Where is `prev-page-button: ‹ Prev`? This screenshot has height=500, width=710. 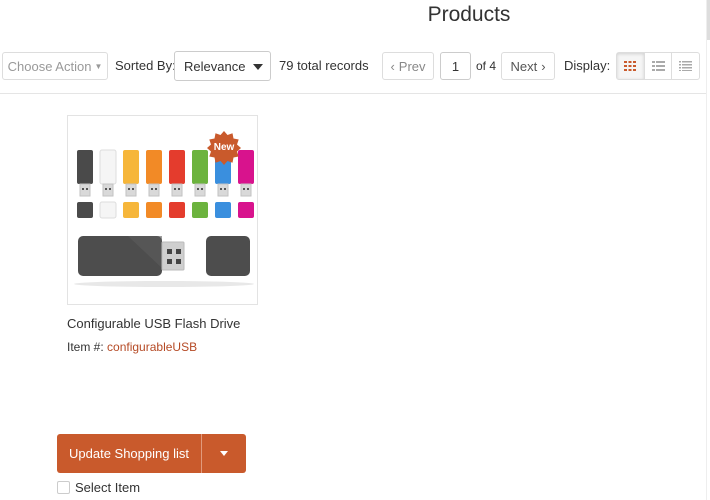 prev-page-button: ‹ Prev is located at coordinates (408, 66).